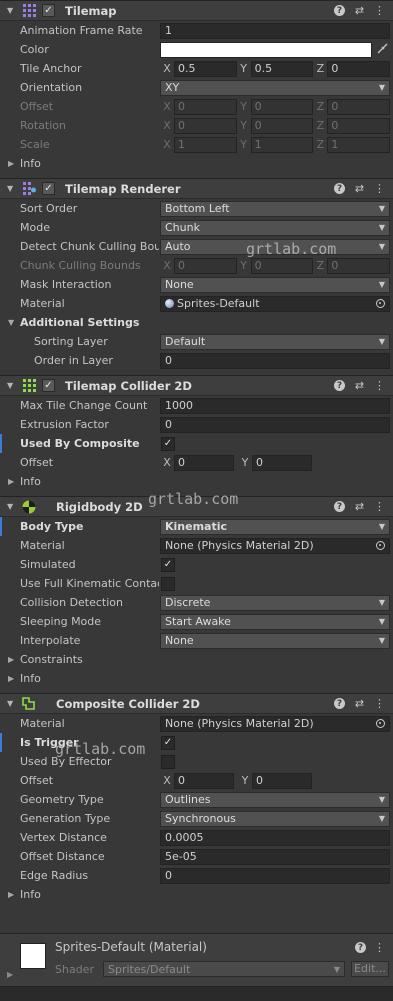 The height and width of the screenshot is (1001, 393). I want to click on tile-anchor-x-field: 0.5, so click(205, 68).